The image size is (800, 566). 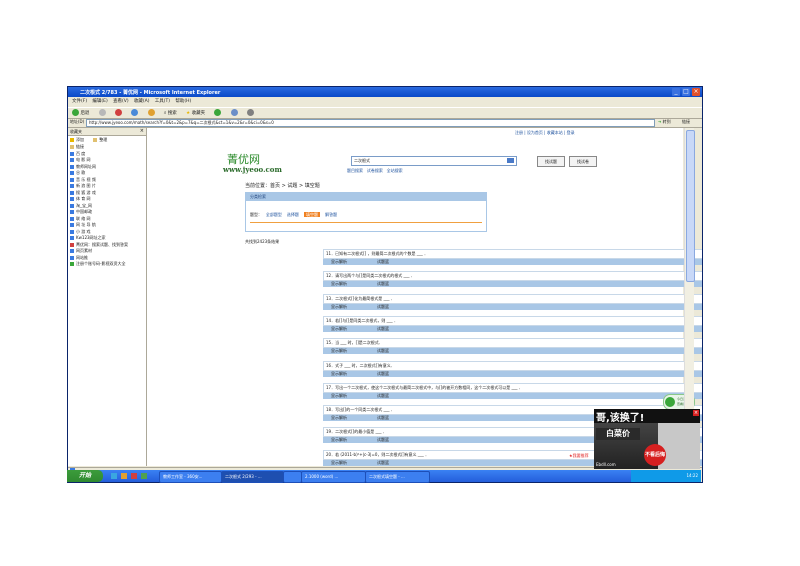 I want to click on organize-favorites-button: 整理, so click(x=100, y=139).